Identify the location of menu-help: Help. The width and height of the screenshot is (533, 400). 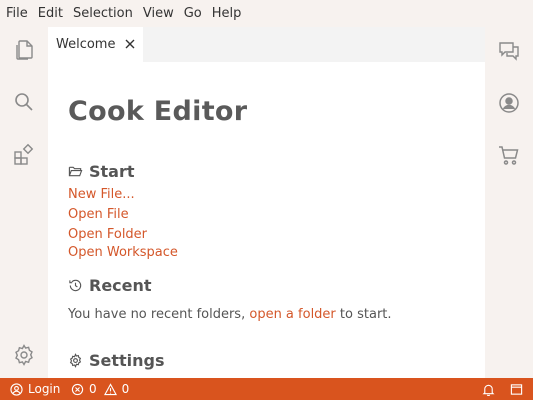
(230, 13).